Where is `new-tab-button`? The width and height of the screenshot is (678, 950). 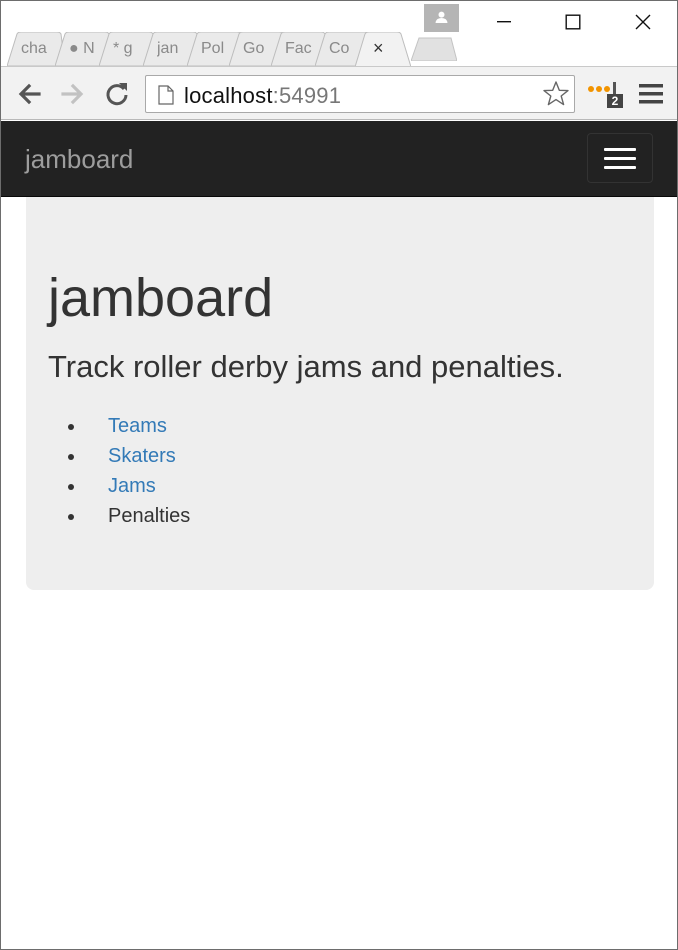
new-tab-button is located at coordinates (434, 49).